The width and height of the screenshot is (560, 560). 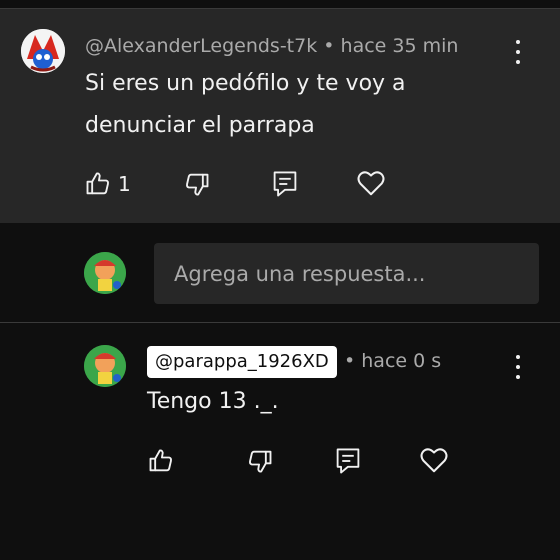 I want to click on comment-username: @AlexanderLegends-t7k, so click(x=201, y=46).